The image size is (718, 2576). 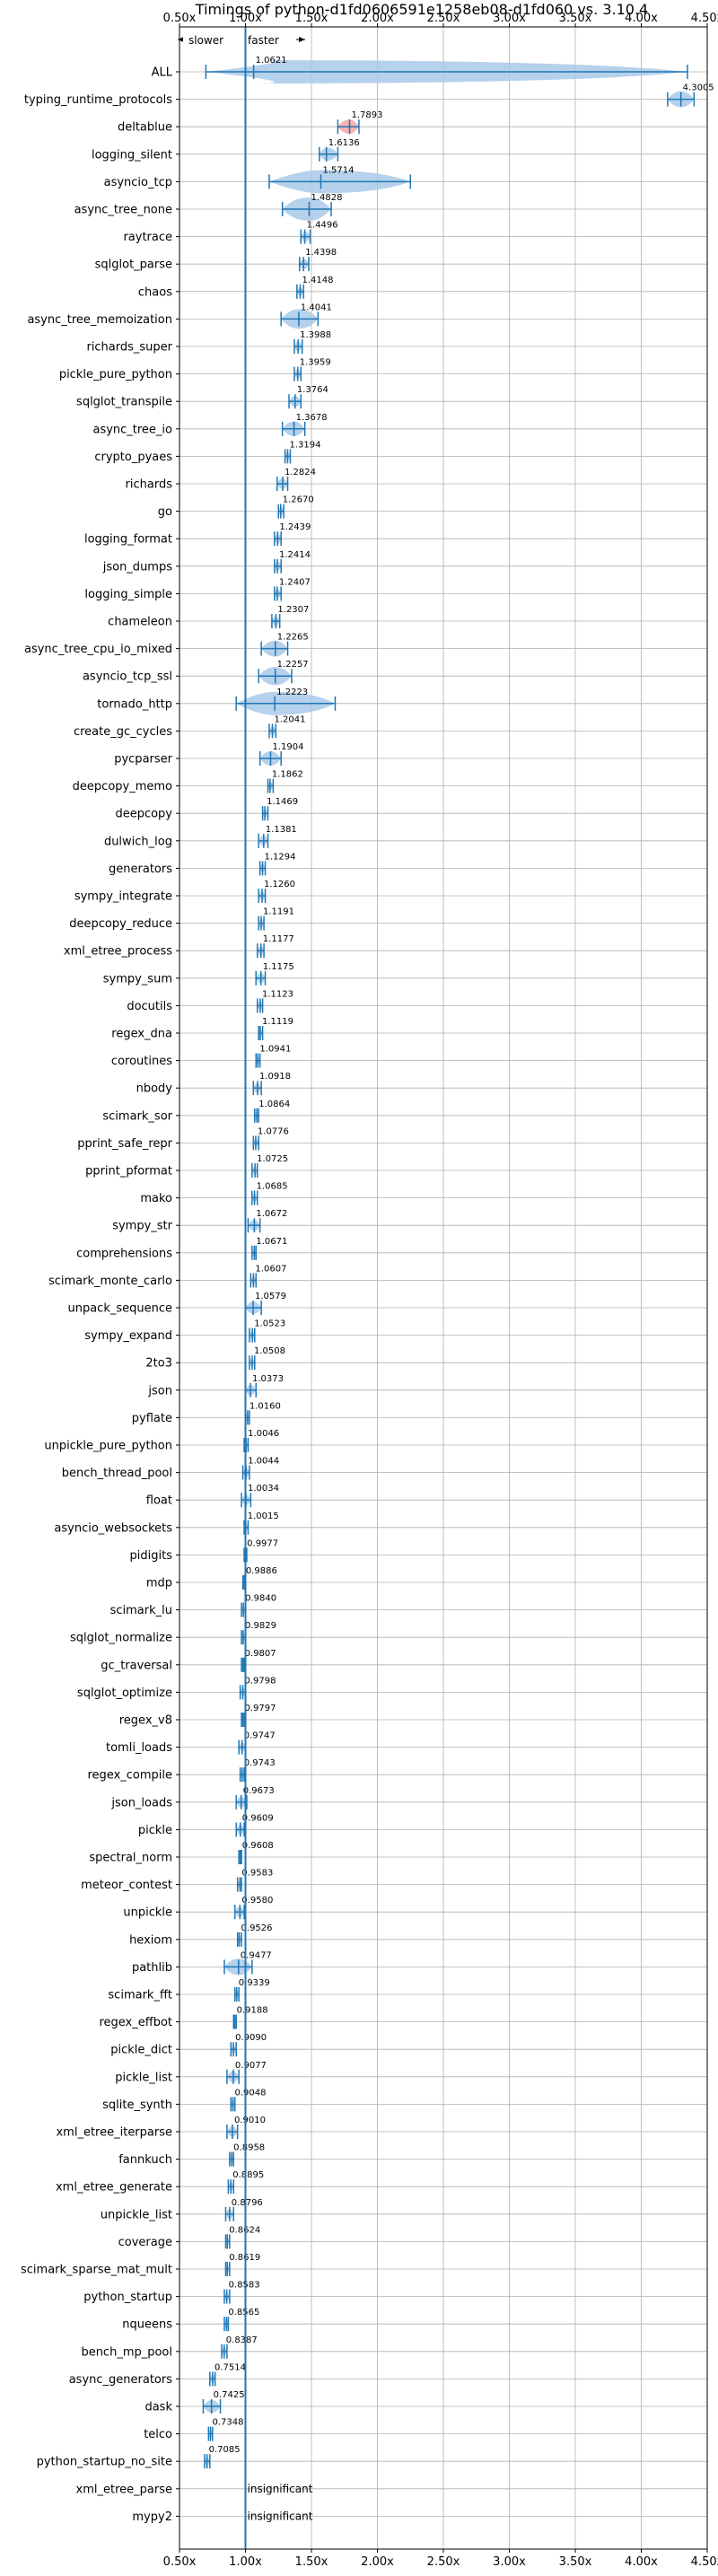 What do you see at coordinates (113, 1528) in the screenshot?
I see `benchmark-name: asyncio_websockets` at bounding box center [113, 1528].